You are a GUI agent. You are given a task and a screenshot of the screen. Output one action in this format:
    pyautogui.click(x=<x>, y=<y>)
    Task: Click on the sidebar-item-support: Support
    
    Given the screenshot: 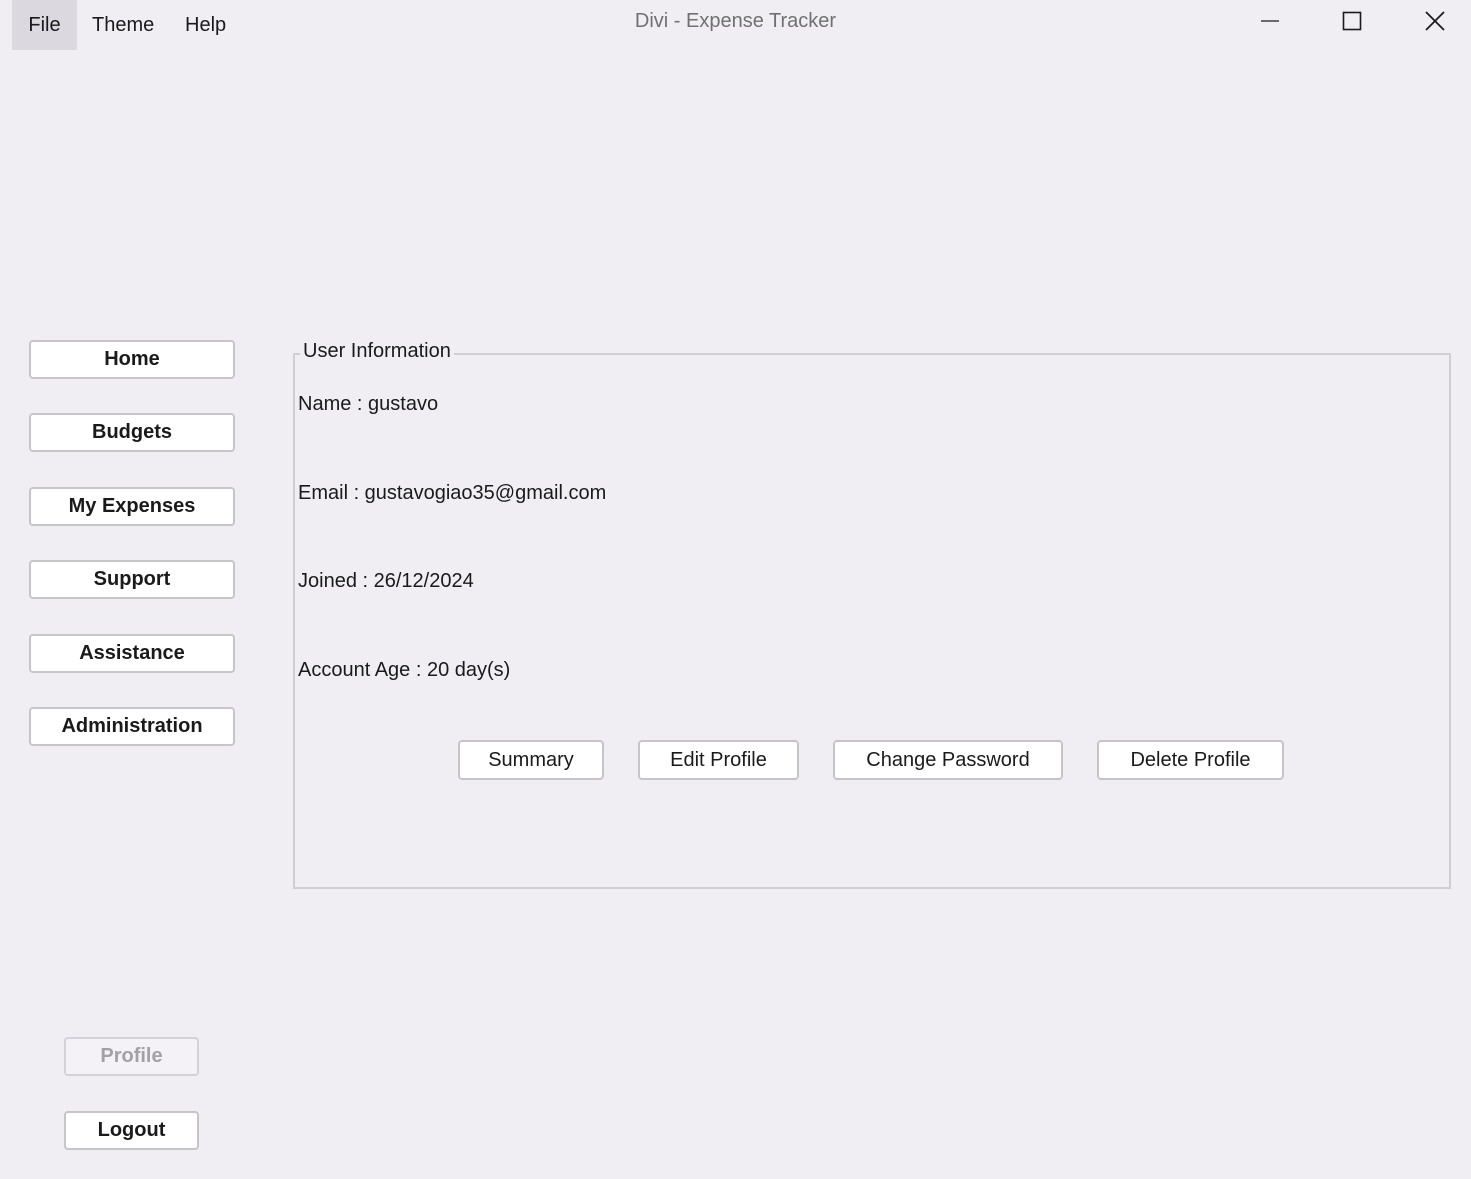 What is the action you would take?
    pyautogui.click(x=132, y=579)
    